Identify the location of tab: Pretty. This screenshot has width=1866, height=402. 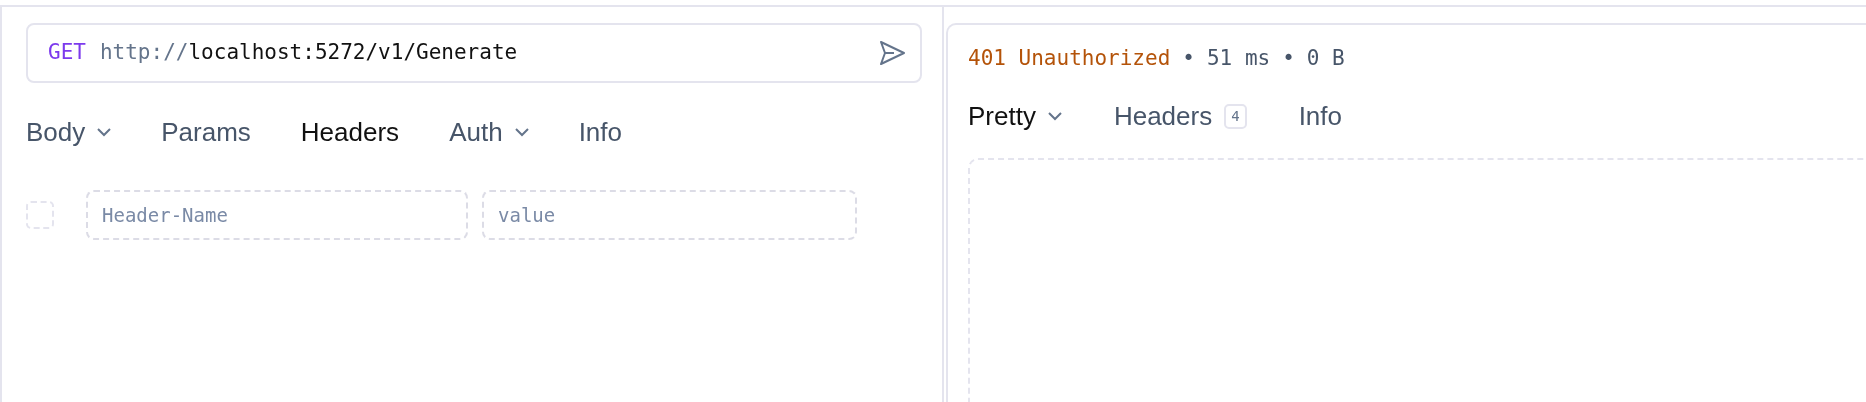
(1015, 116).